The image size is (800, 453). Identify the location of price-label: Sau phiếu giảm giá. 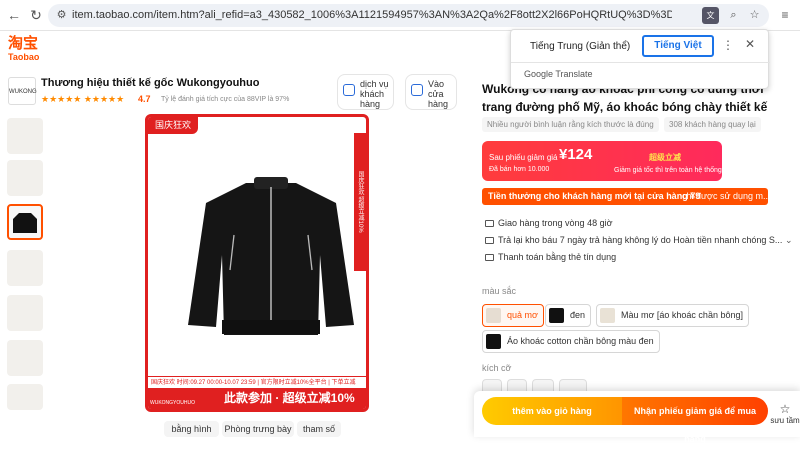
(523, 157).